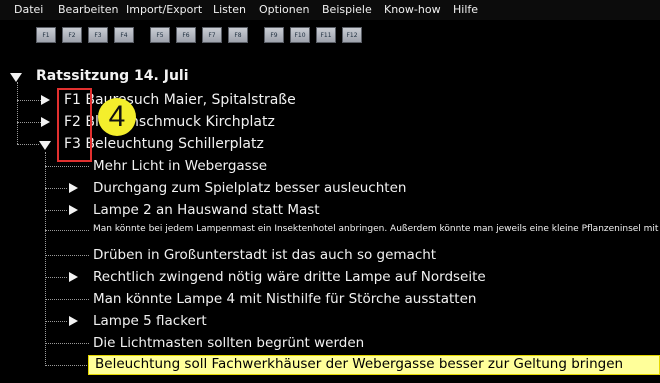 The width and height of the screenshot is (660, 383). Describe the element at coordinates (186, 35) in the screenshot. I see `f6-button: F6` at that location.